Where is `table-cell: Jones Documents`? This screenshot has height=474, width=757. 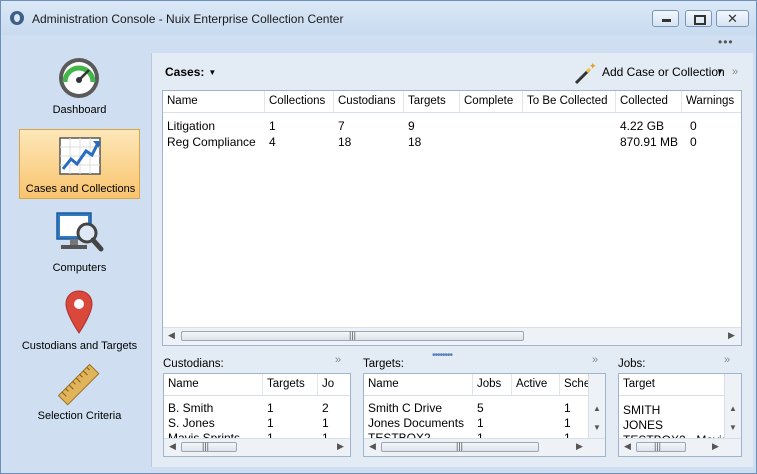
table-cell: Jones Documents is located at coordinates (416, 423).